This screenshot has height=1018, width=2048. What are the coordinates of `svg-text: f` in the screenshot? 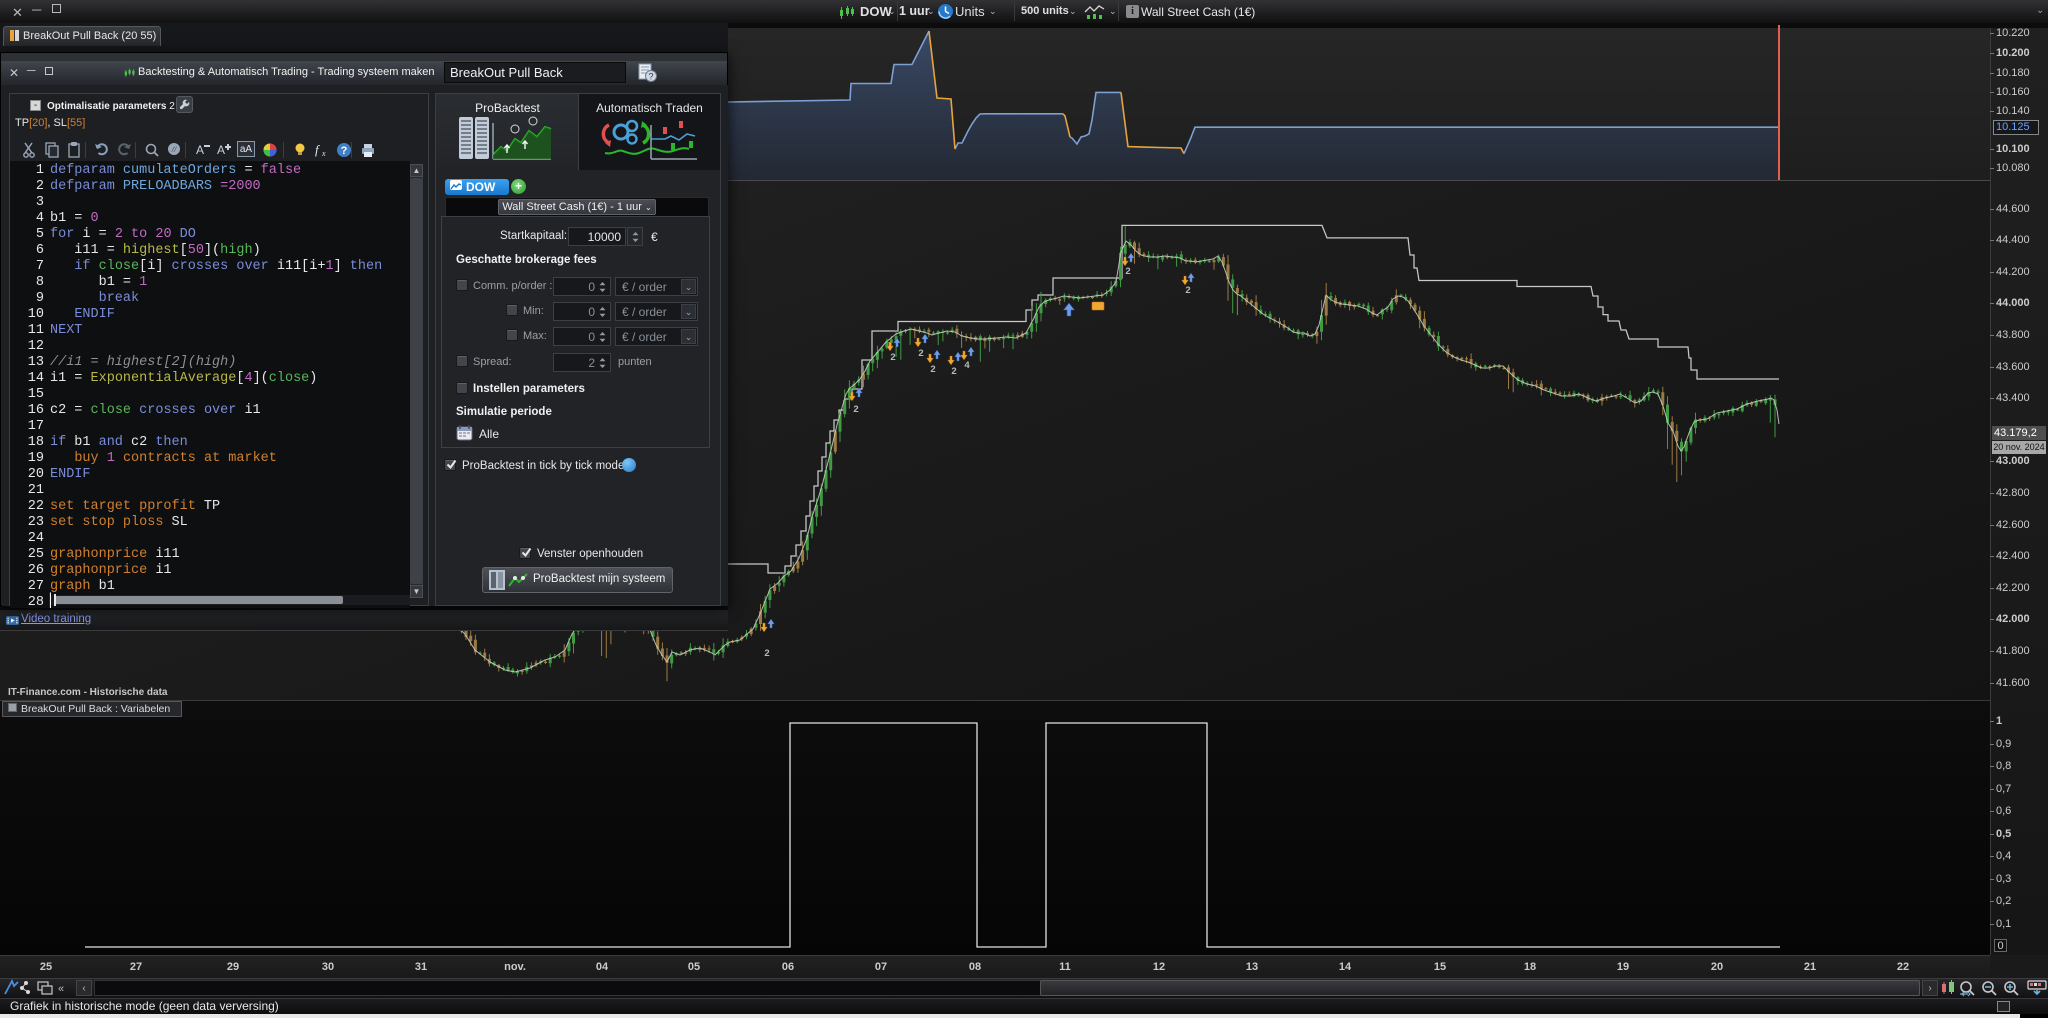 It's located at (318, 149).